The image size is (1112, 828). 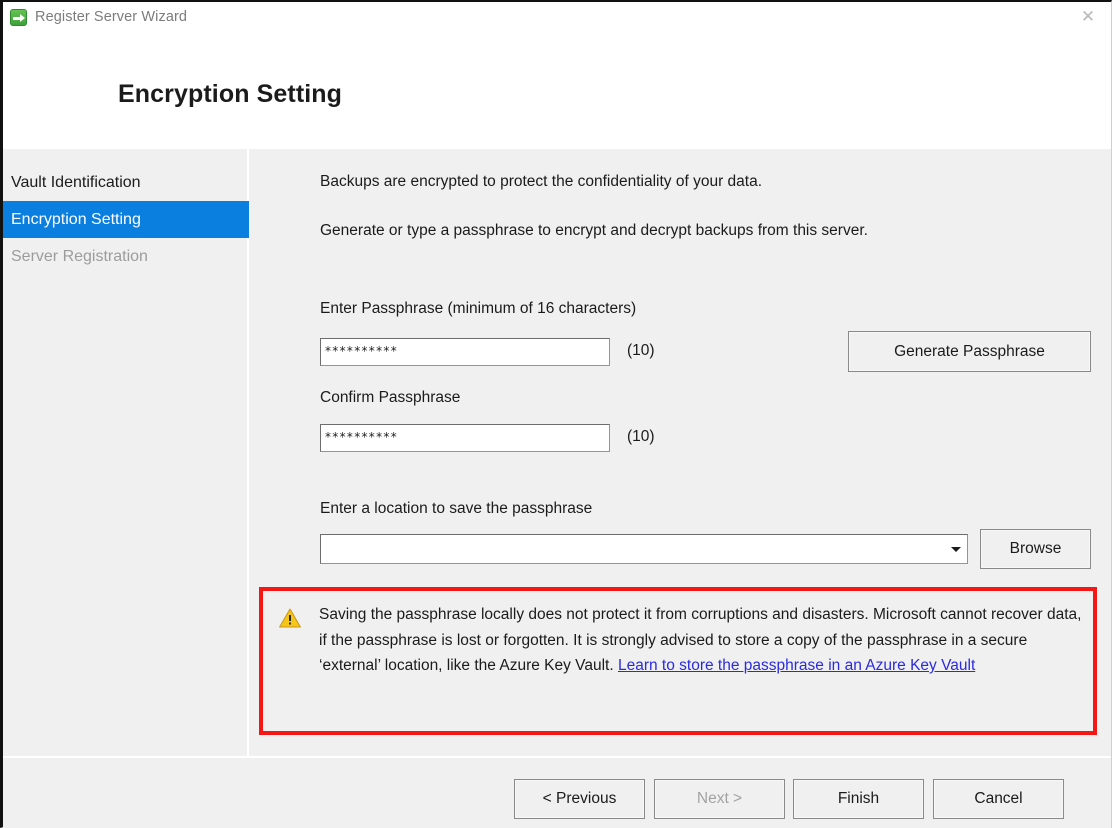 I want to click on next-button: Next >, so click(x=719, y=799).